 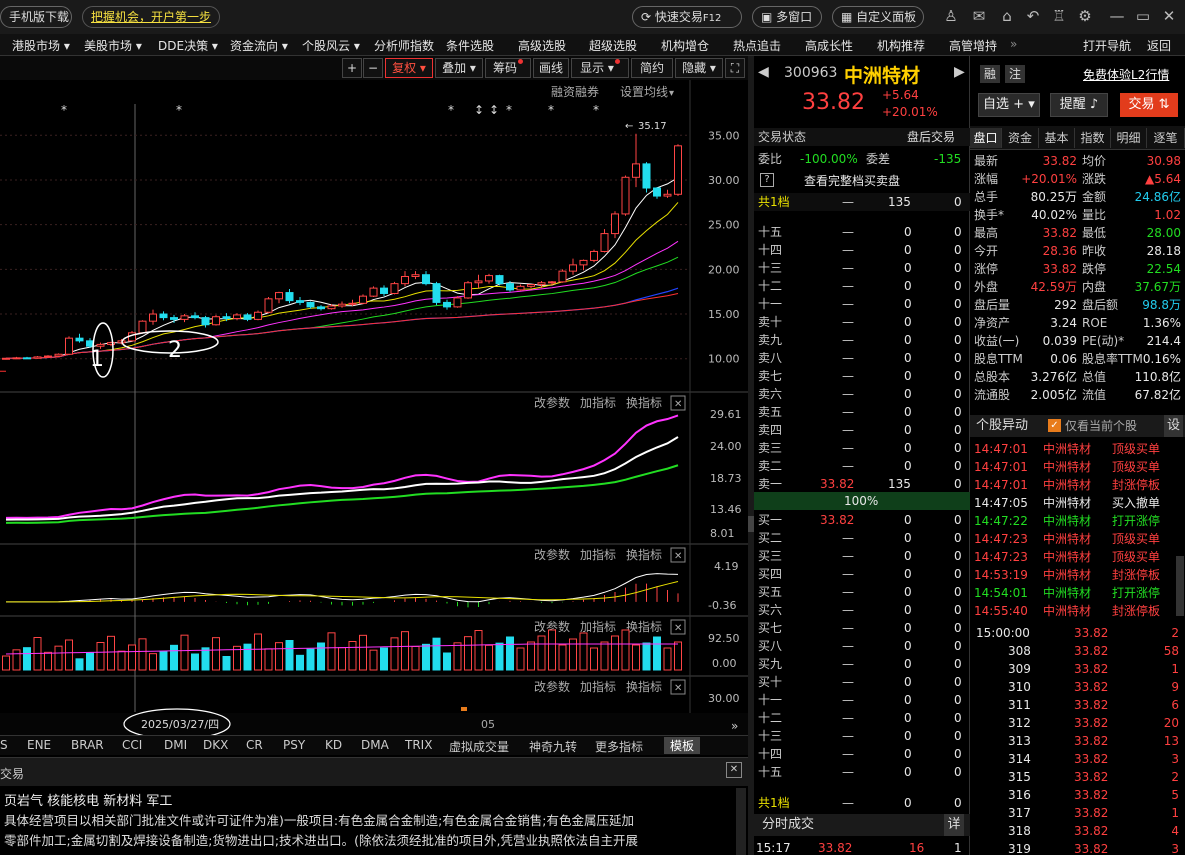 What do you see at coordinates (1101, 426) in the screenshot?
I see `only-current-label: 仅看当前个股` at bounding box center [1101, 426].